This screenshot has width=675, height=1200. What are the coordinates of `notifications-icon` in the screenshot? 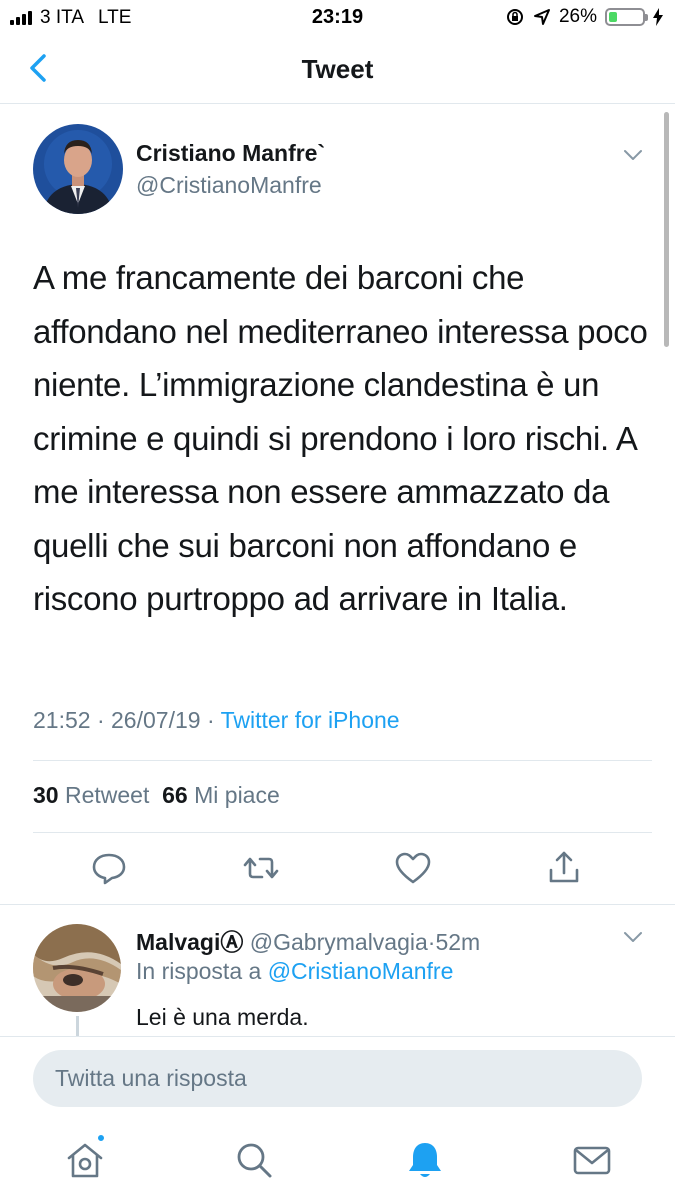 It's located at (425, 1160).